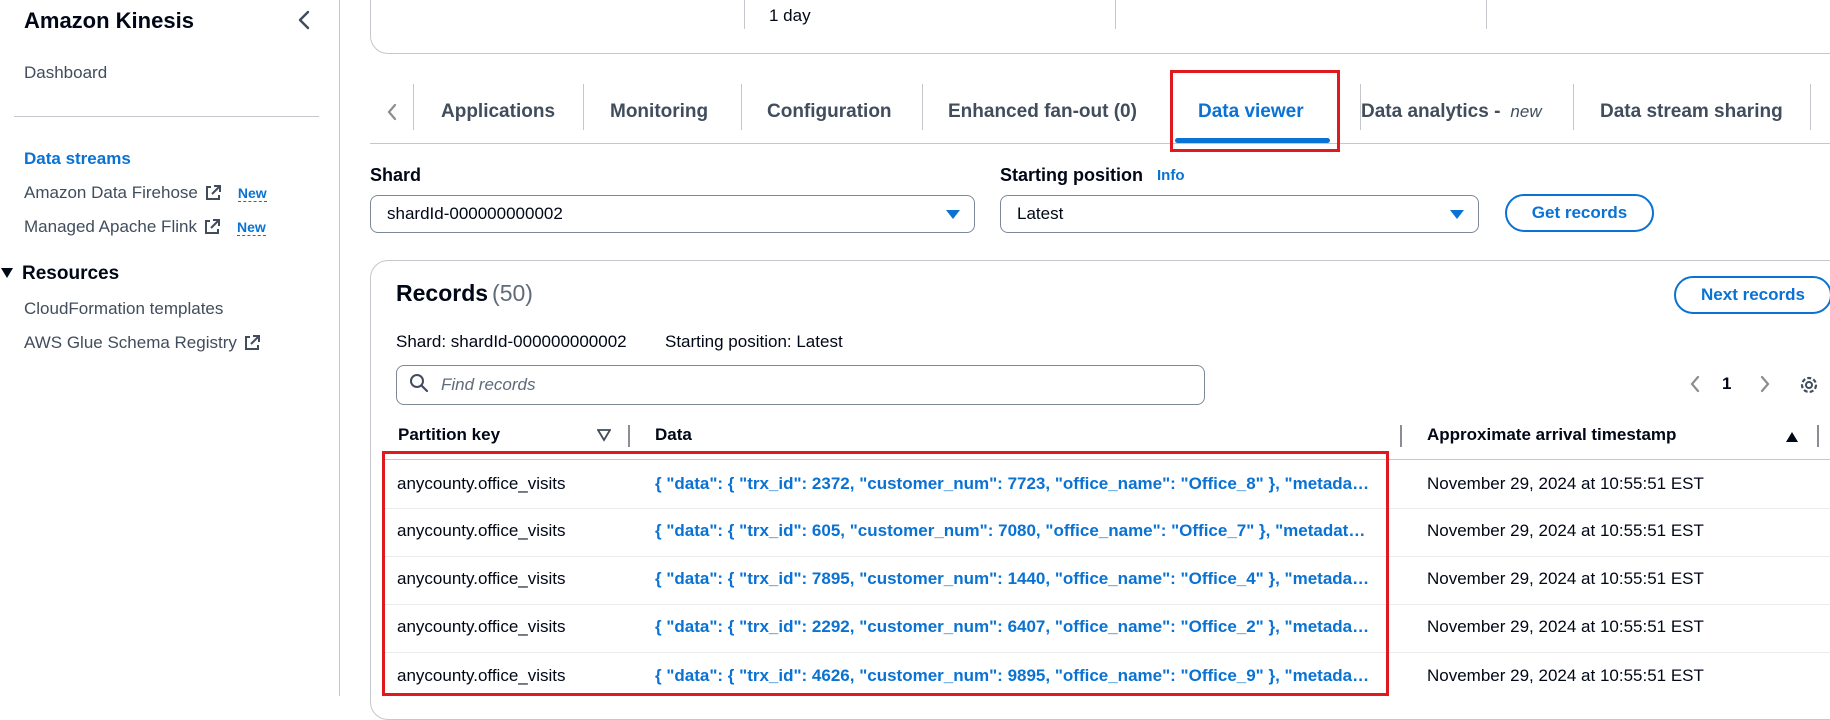 This screenshot has height=720, width=1830. What do you see at coordinates (672, 214) in the screenshot?
I see `shard-select: shardId-000000000002` at bounding box center [672, 214].